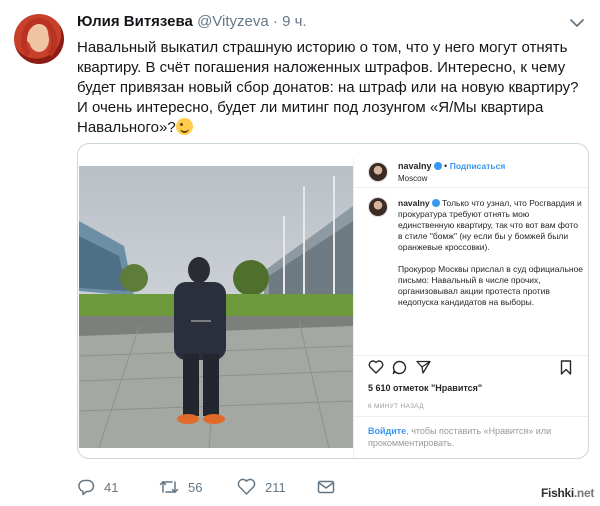  Describe the element at coordinates (111, 487) in the screenshot. I see `reply-count: 41` at that location.